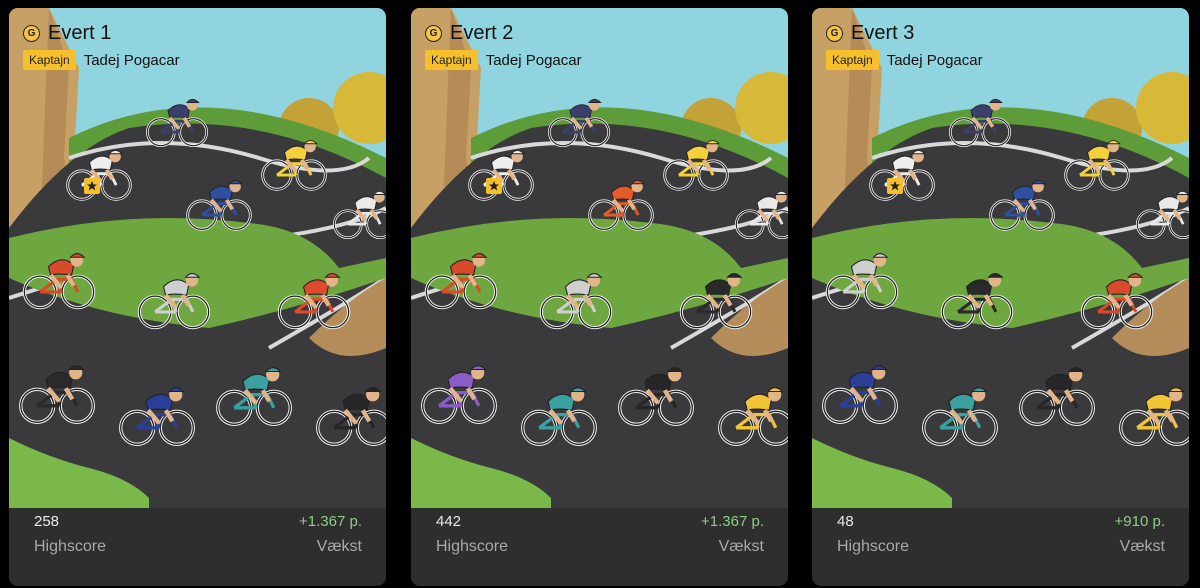 The width and height of the screenshot is (1200, 588). What do you see at coordinates (503, 46) in the screenshot?
I see `card-header: G Evert 2 Kaptajn Tadej Pogacar` at bounding box center [503, 46].